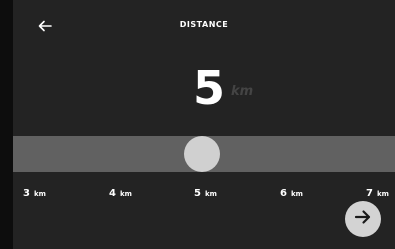 This screenshot has height=249, width=395. Describe the element at coordinates (209, 88) in the screenshot. I see `distance-value: 5` at that location.